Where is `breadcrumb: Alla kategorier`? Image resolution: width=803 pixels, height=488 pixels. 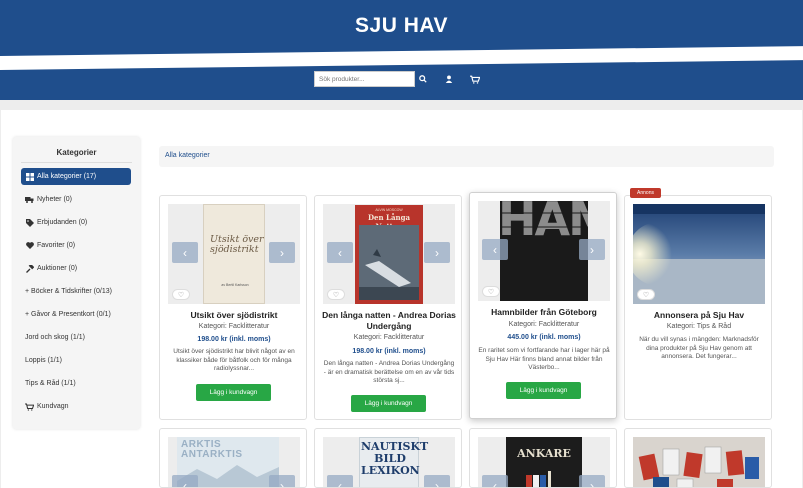
breadcrumb: Alla kategorier is located at coordinates (466, 156).